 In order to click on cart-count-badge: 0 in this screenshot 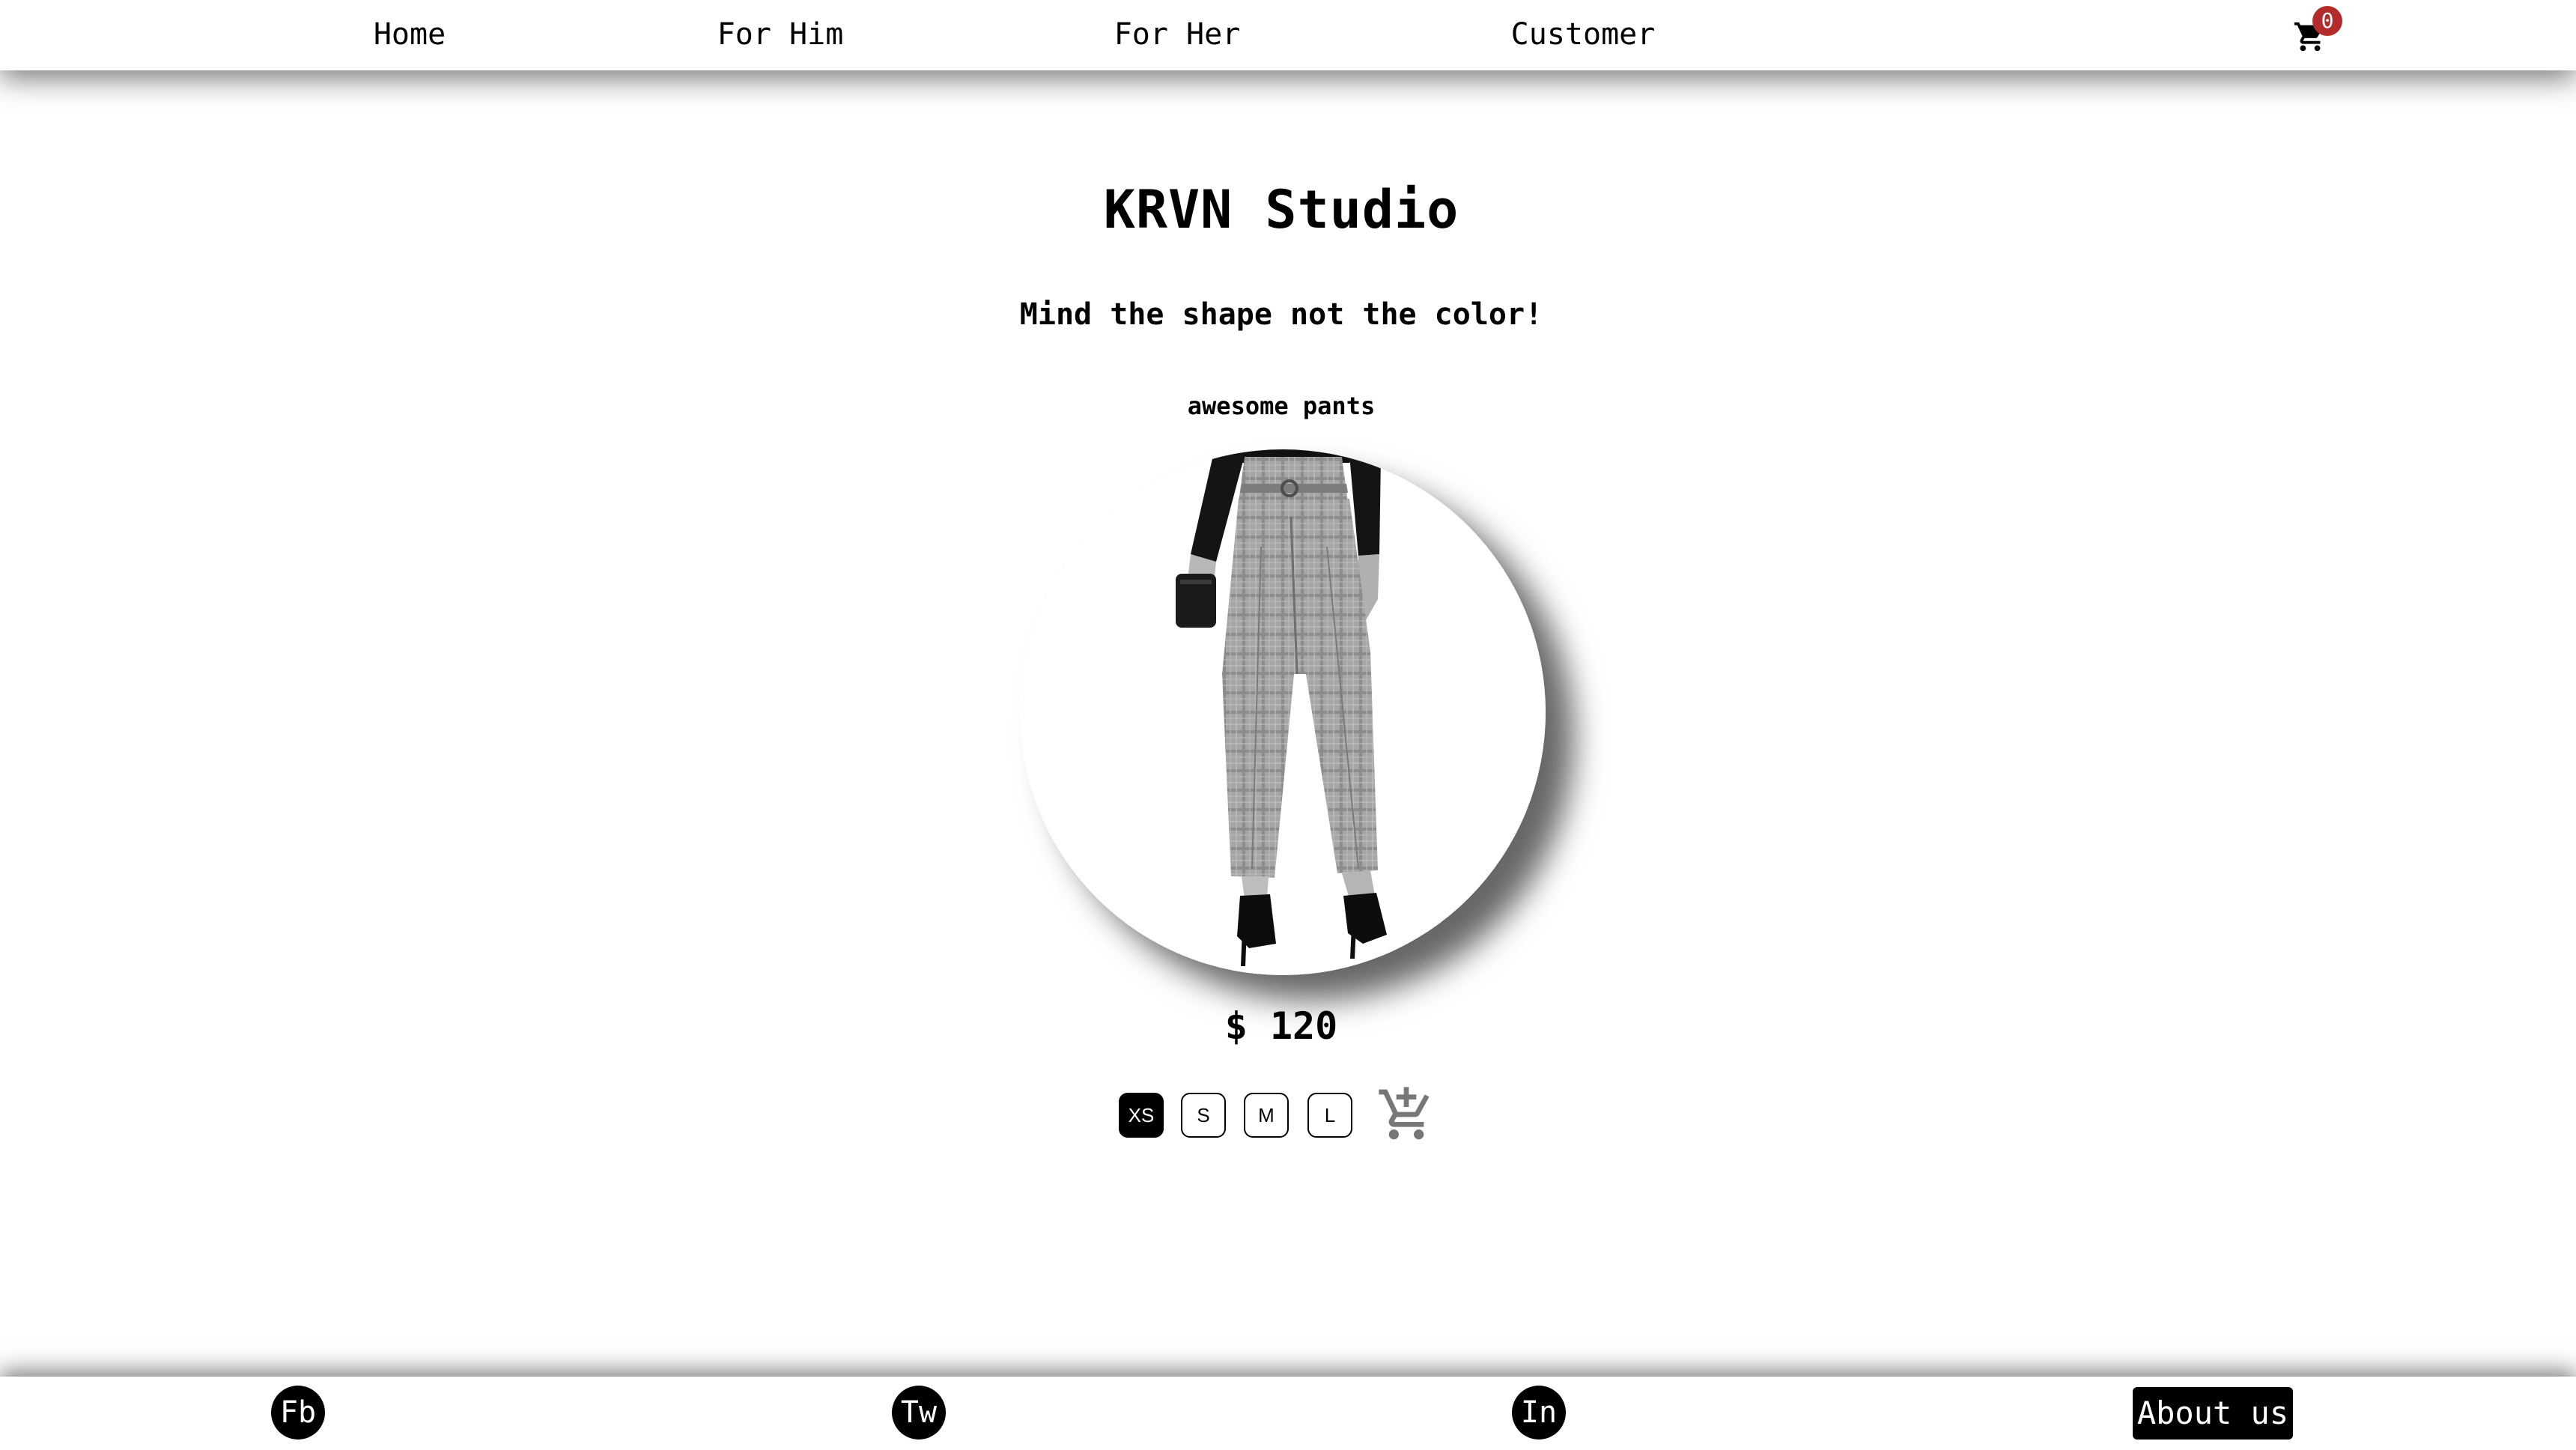, I will do `click(2327, 21)`.